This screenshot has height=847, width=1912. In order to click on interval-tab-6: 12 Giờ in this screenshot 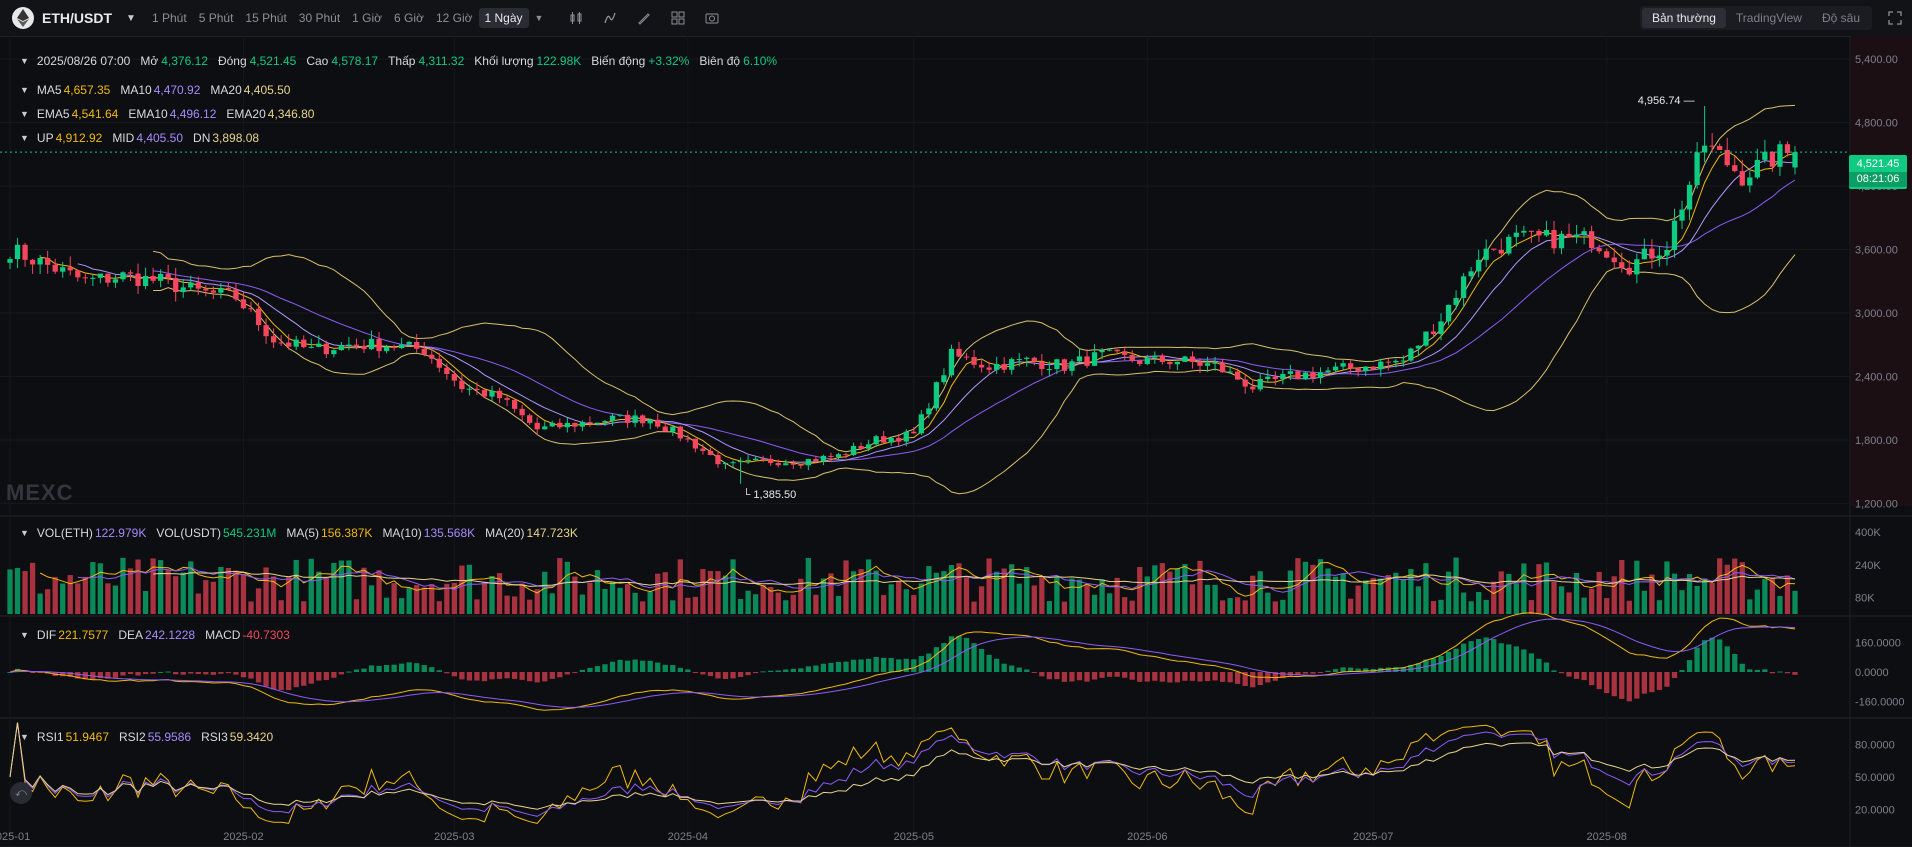, I will do `click(454, 18)`.